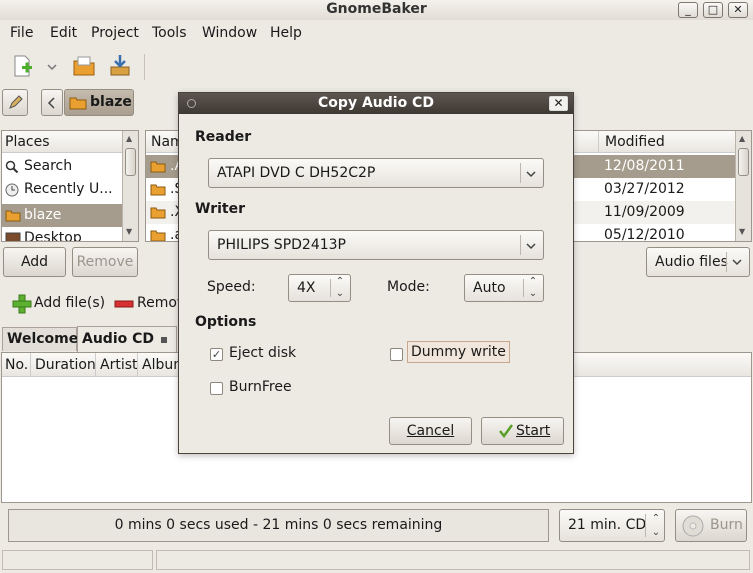 The width and height of the screenshot is (753, 573). I want to click on path-button-blaze: blaze, so click(99, 102).